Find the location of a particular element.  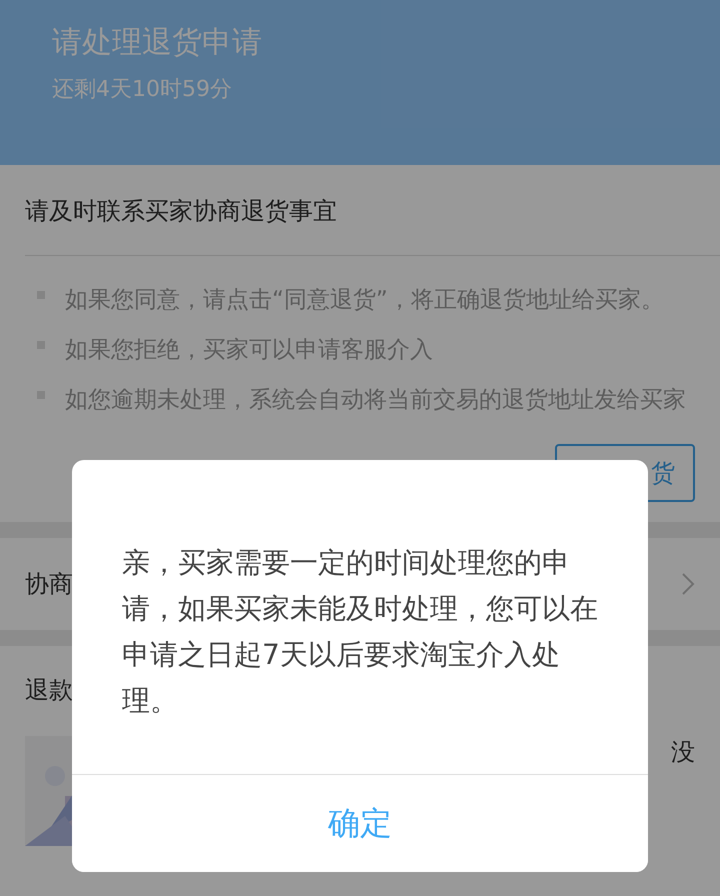

notice-title: 请及时联系买家协商退货事宜 is located at coordinates (372, 210).